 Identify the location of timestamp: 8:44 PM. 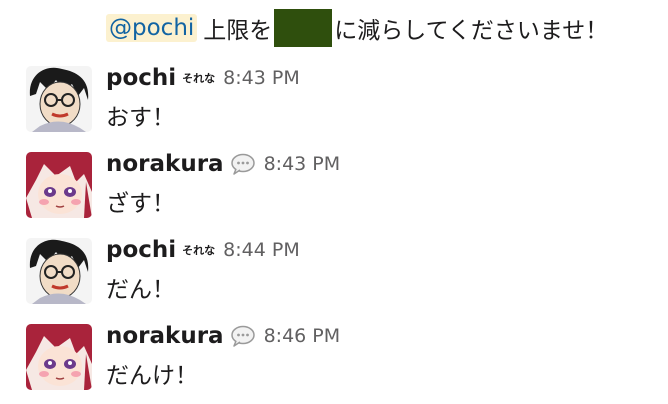
(261, 250).